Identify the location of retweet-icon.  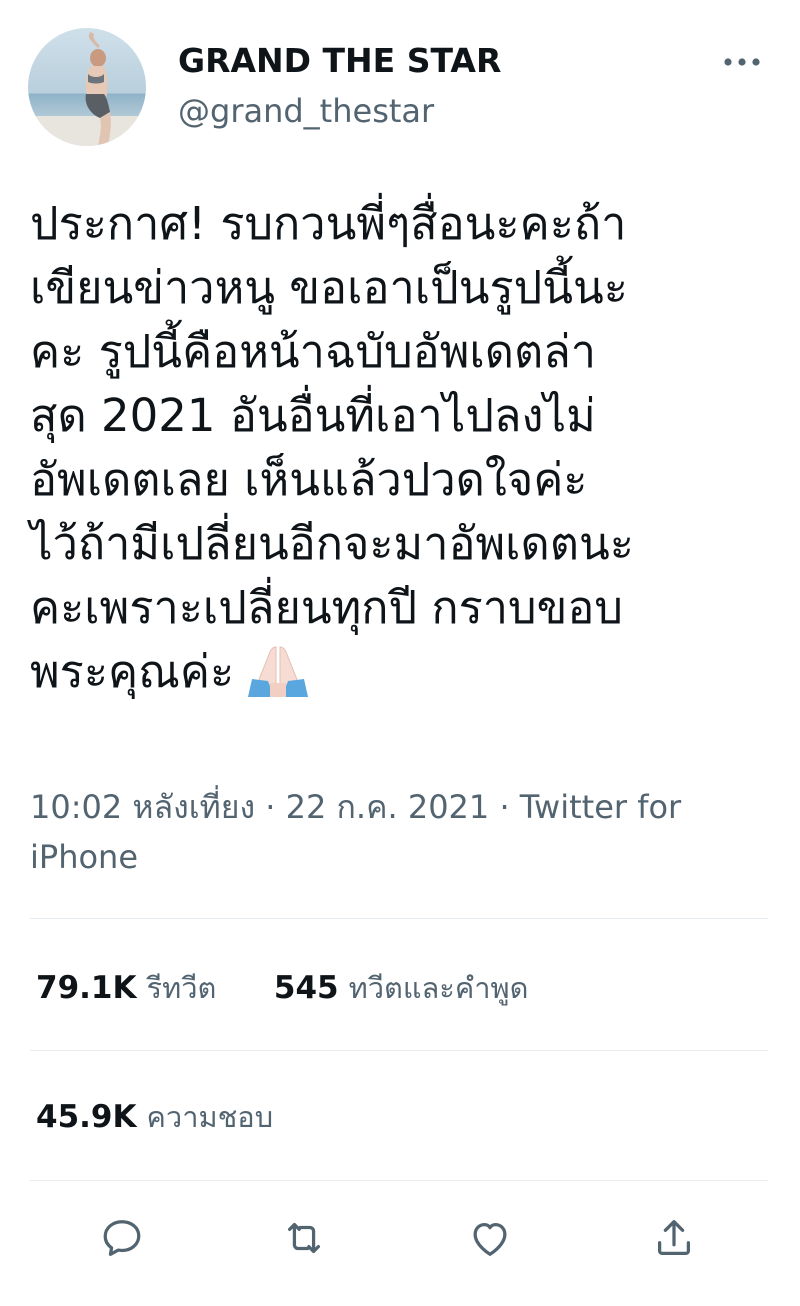
(304, 1238).